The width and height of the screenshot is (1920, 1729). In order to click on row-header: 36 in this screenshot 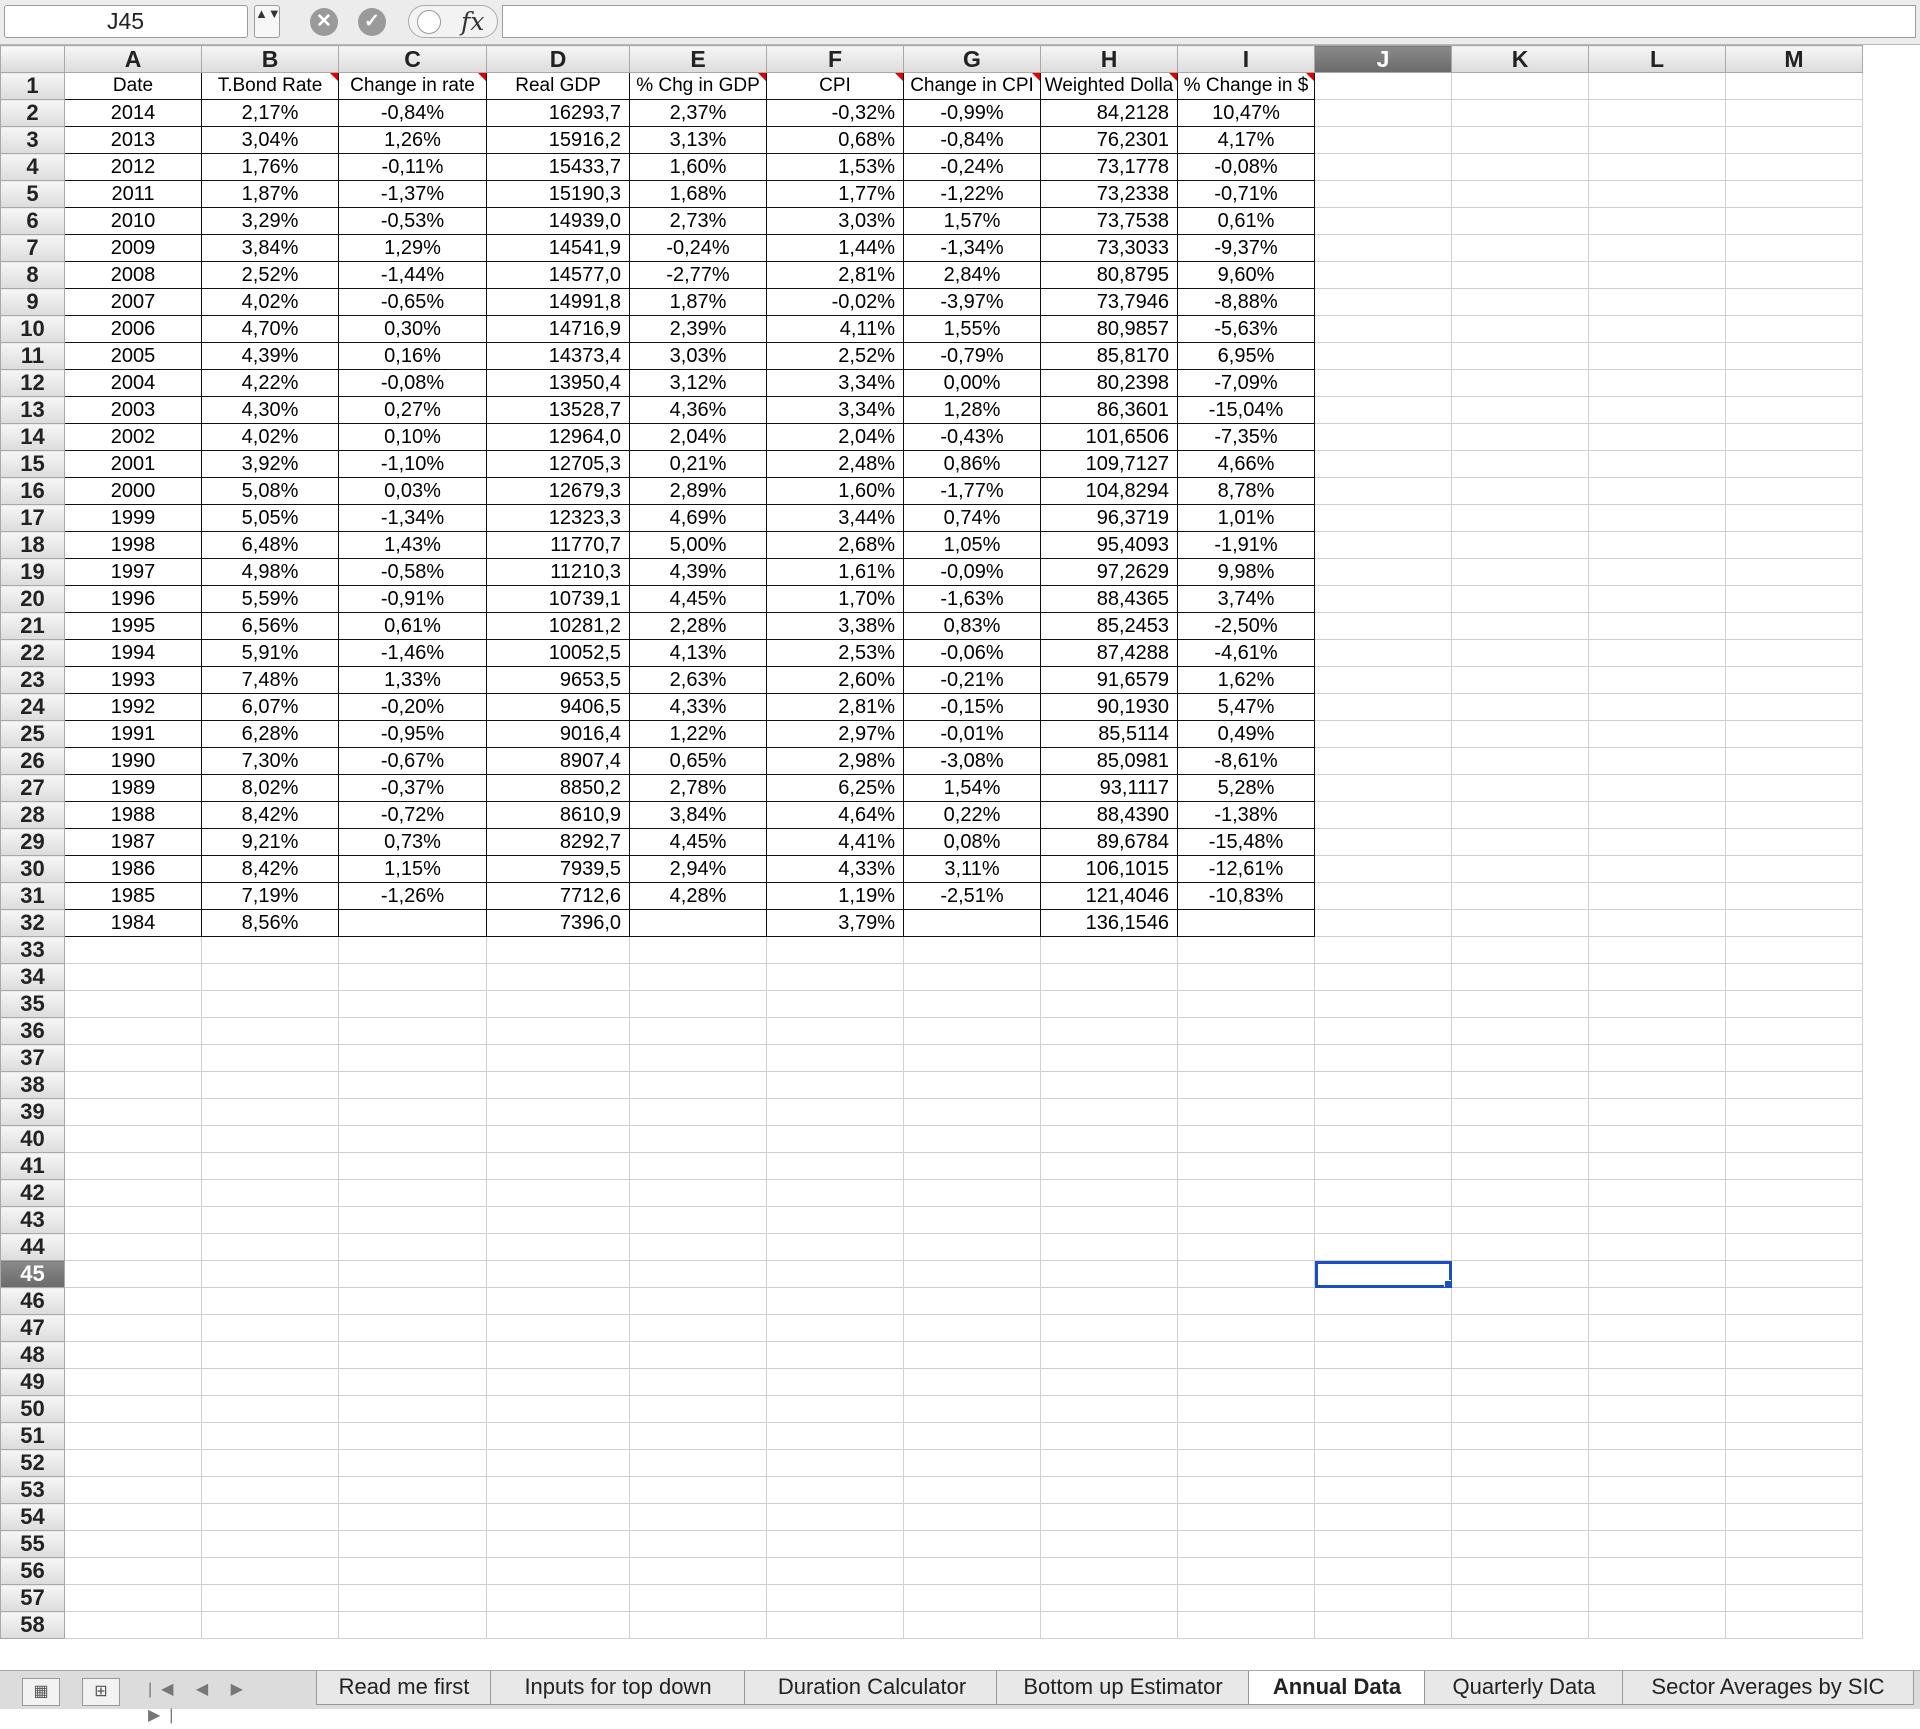, I will do `click(32, 1031)`.